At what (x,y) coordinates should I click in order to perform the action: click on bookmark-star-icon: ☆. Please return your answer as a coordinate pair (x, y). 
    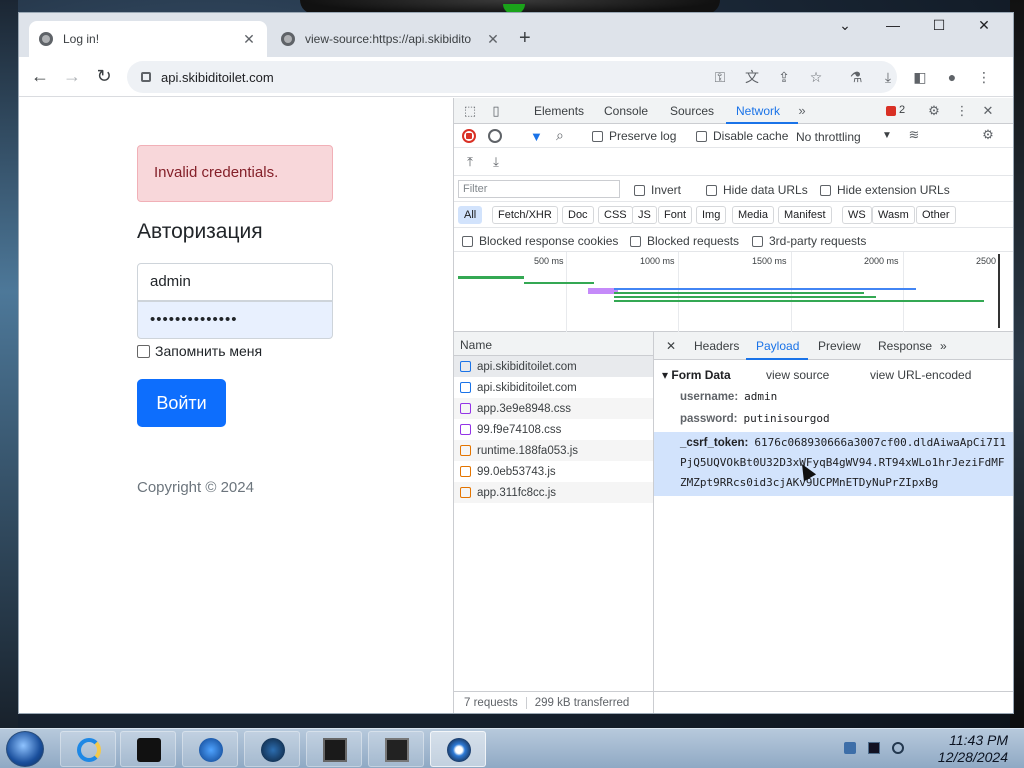
    Looking at the image, I should click on (816, 77).